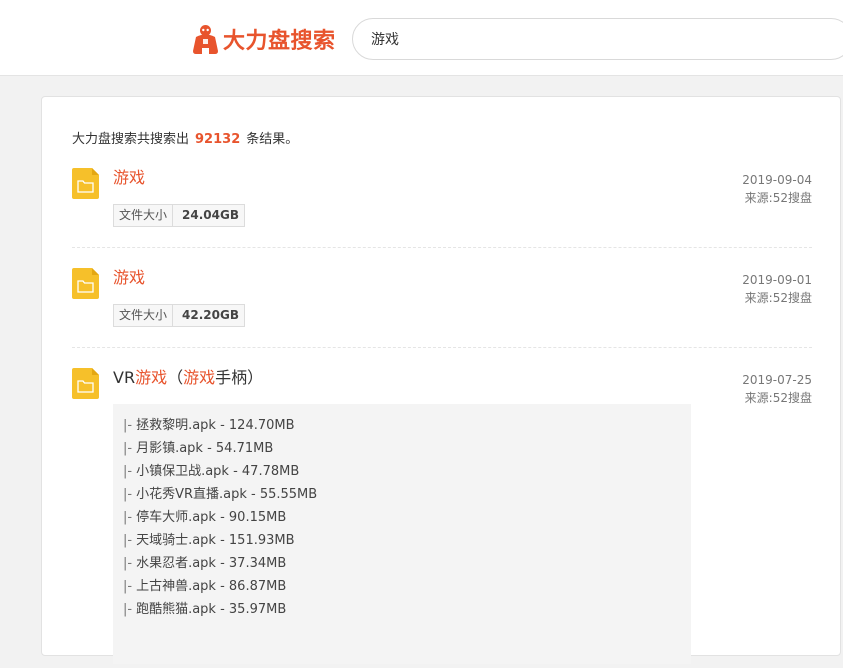 The height and width of the screenshot is (668, 843). What do you see at coordinates (205, 448) in the screenshot?
I see `file-entry: 月影镇.apk - 54.71MB` at bounding box center [205, 448].